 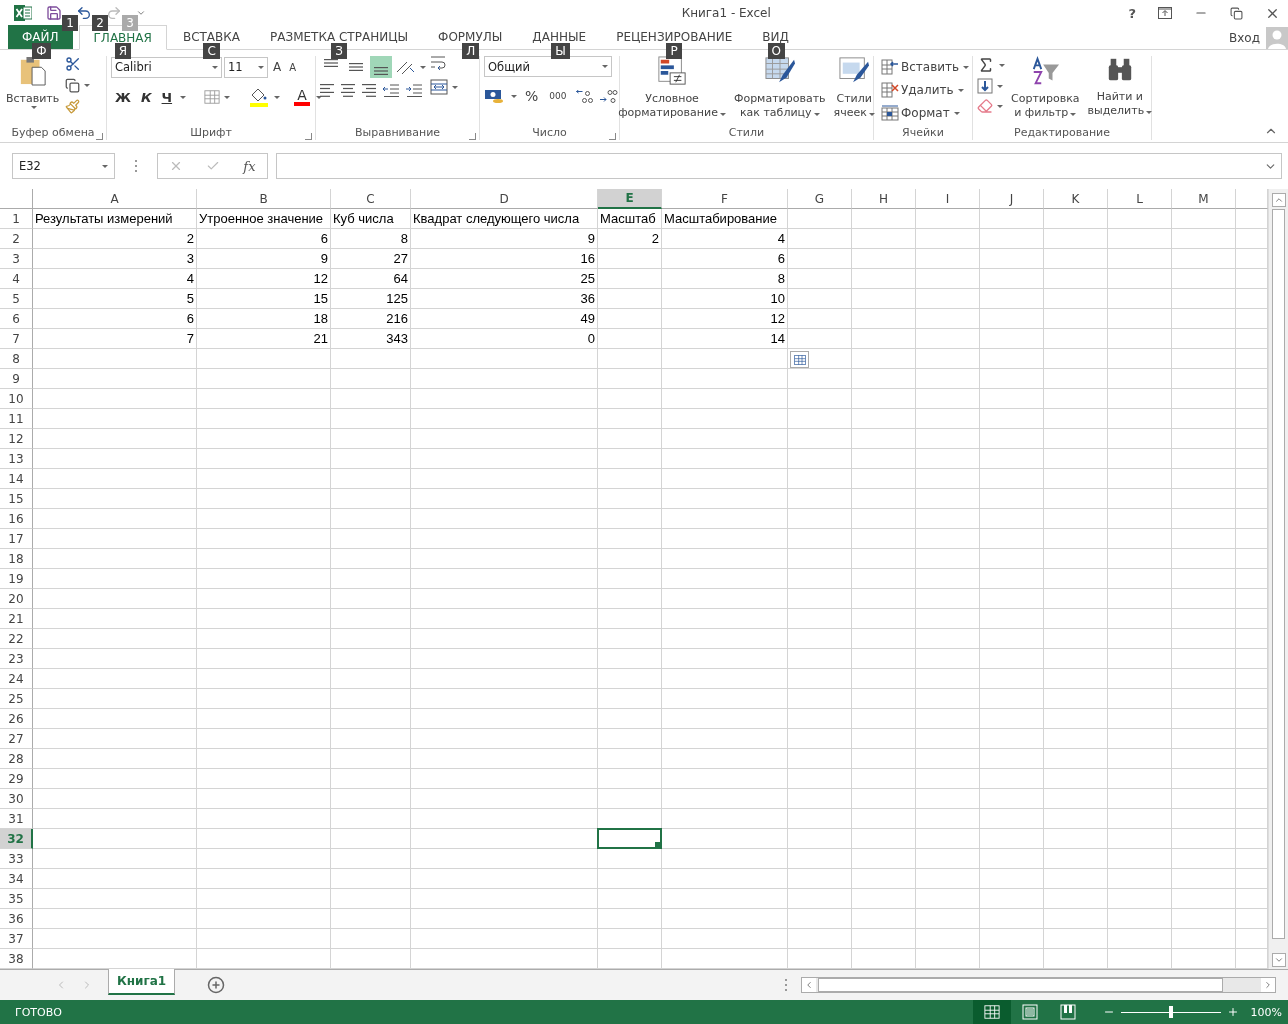 What do you see at coordinates (548, 66) in the screenshot?
I see `number-format-field: Общий` at bounding box center [548, 66].